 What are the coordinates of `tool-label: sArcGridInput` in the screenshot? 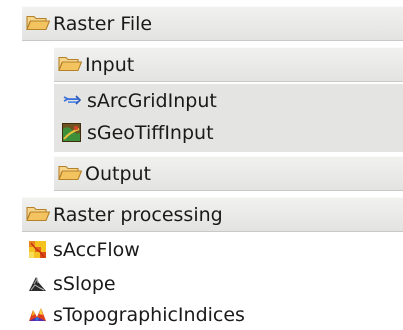 It's located at (152, 100).